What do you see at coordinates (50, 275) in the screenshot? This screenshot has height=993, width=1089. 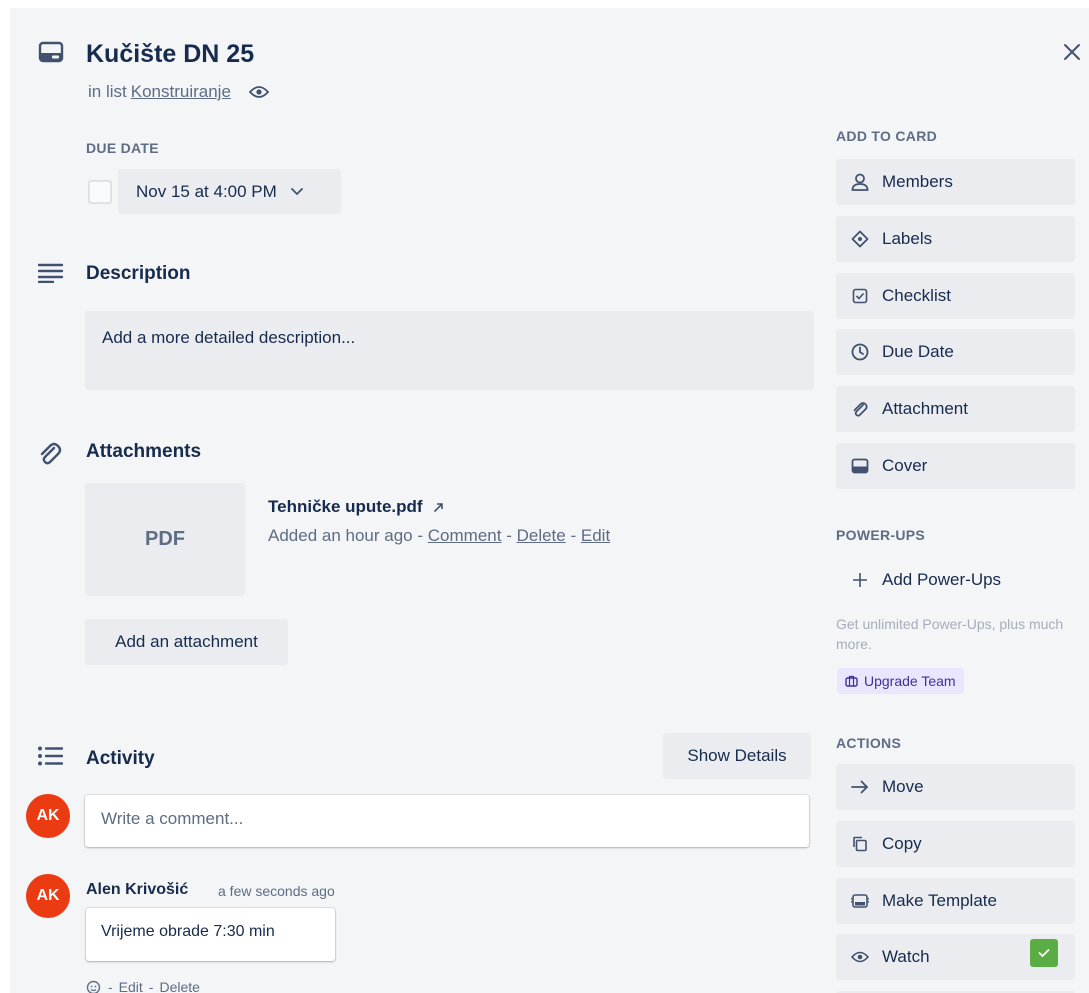 I see `description-icon` at bounding box center [50, 275].